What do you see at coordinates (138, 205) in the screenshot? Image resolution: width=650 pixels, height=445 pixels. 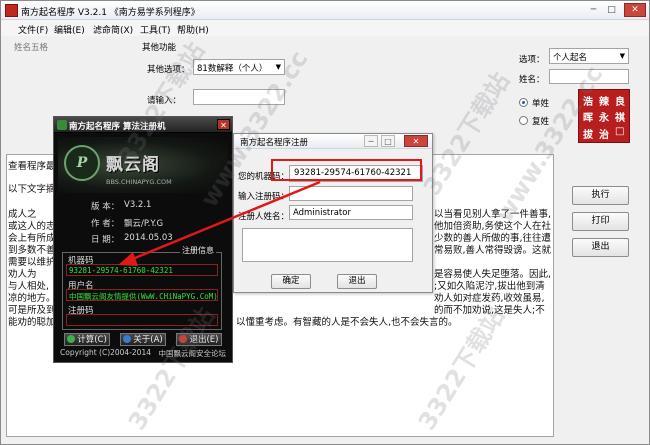 I see `version-value: V3.2.1` at bounding box center [138, 205].